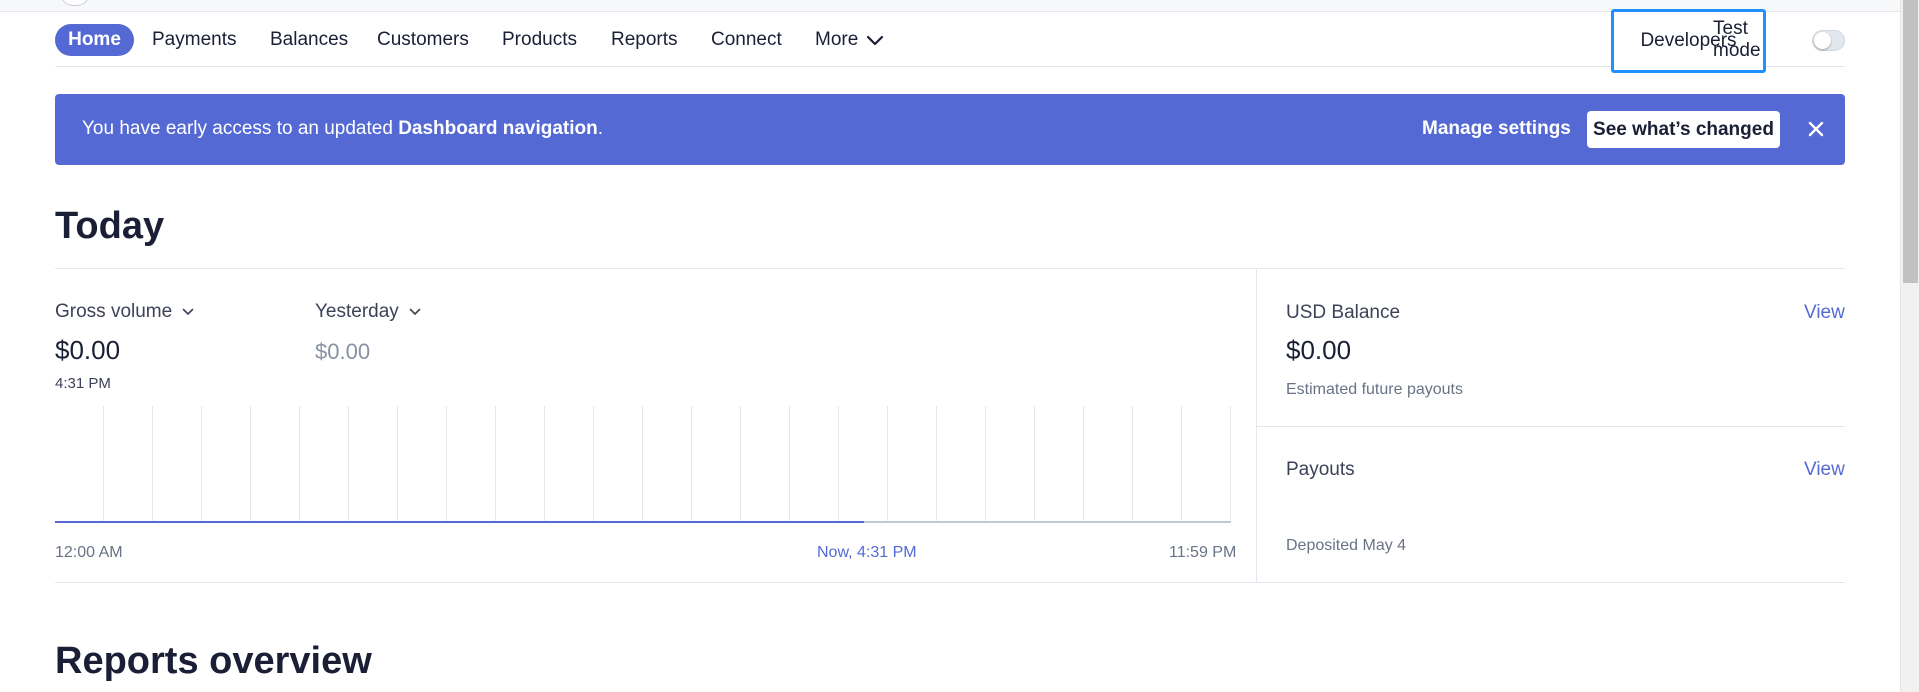 This screenshot has width=1919, height=692. Describe the element at coordinates (1816, 129) in the screenshot. I see `close-icon` at that location.